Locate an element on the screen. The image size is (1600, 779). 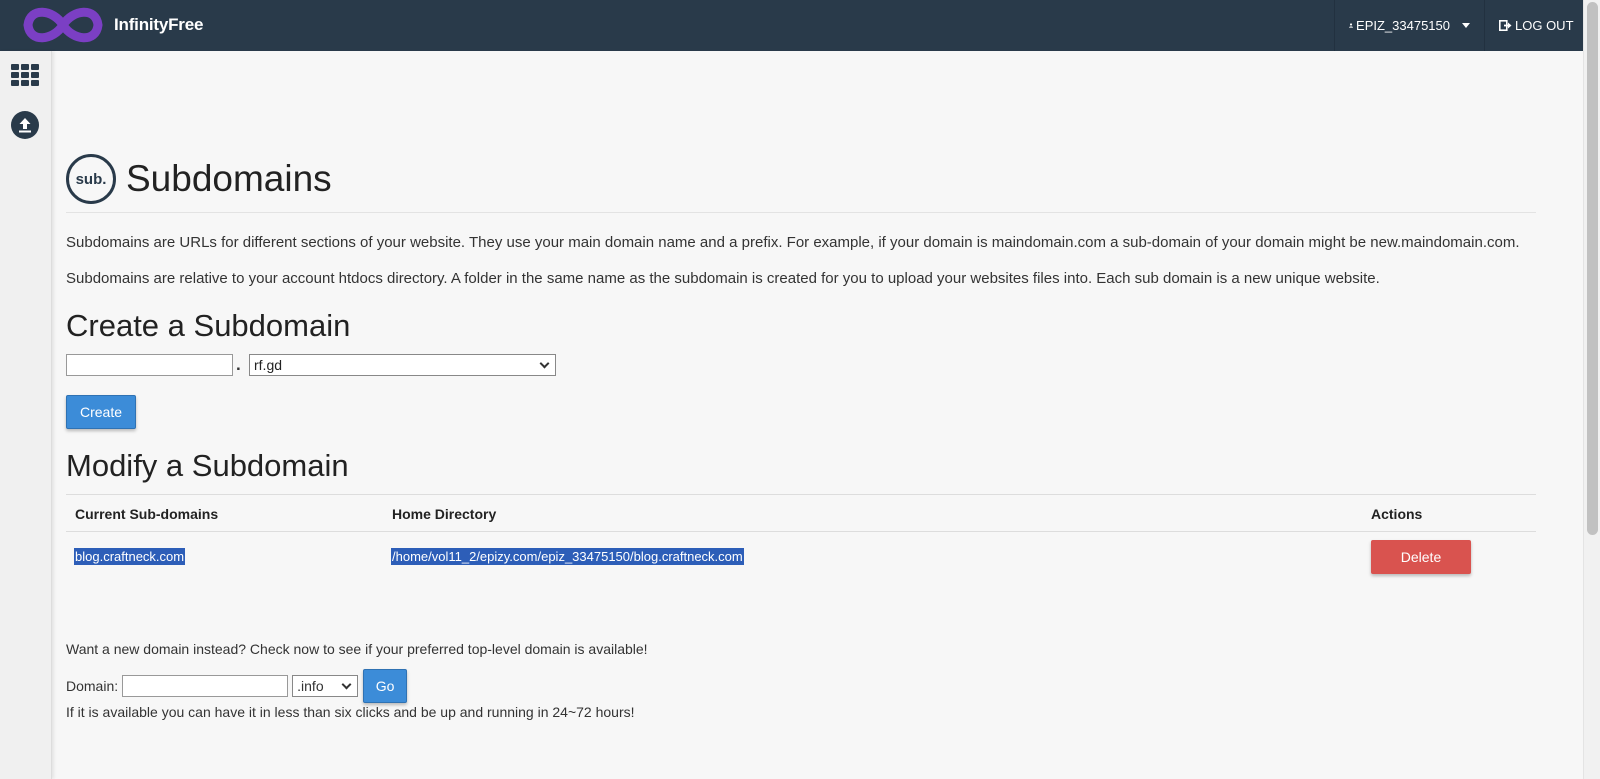
logout-label: LOG OUT is located at coordinates (1544, 25).